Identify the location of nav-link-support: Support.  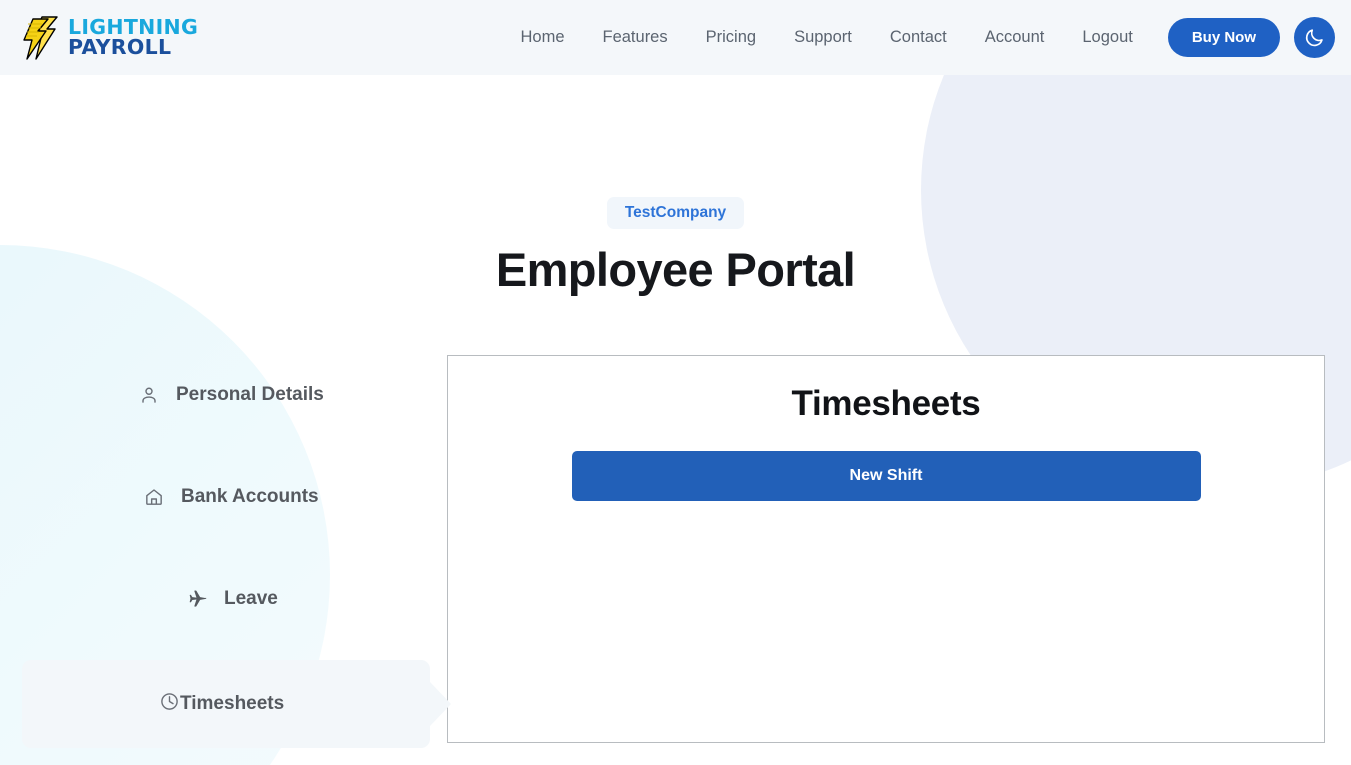
(823, 37).